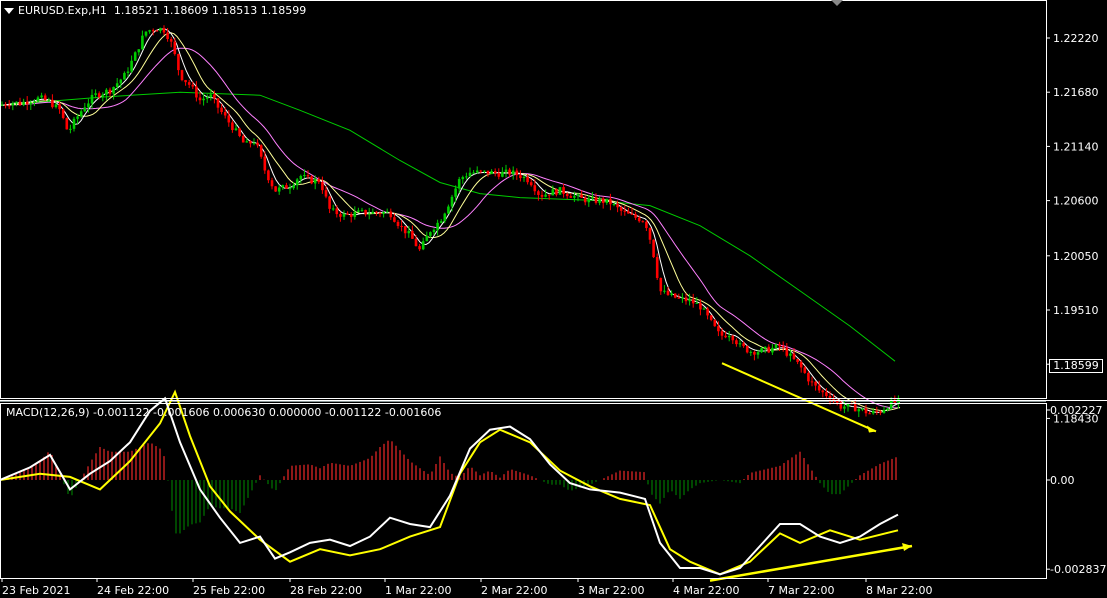 The width and height of the screenshot is (1107, 598). I want to click on price-axis-label: 1.20050, so click(1076, 256).